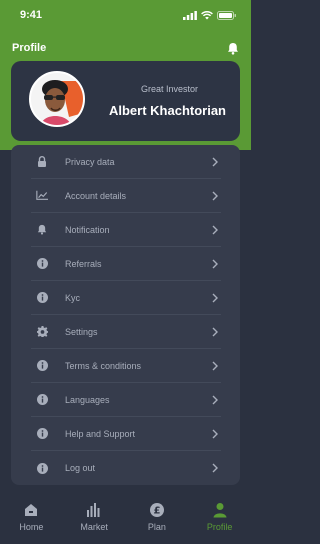 The width and height of the screenshot is (320, 544). I want to click on tab-bar: Home Market £ Plan Profile, so click(125, 518).